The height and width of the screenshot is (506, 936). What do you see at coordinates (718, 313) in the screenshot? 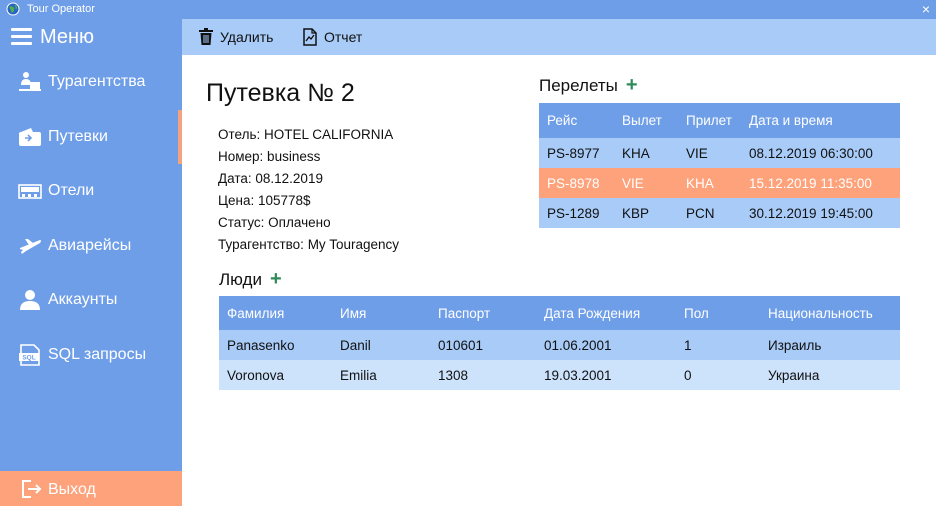
I see `column-header: Пол` at bounding box center [718, 313].